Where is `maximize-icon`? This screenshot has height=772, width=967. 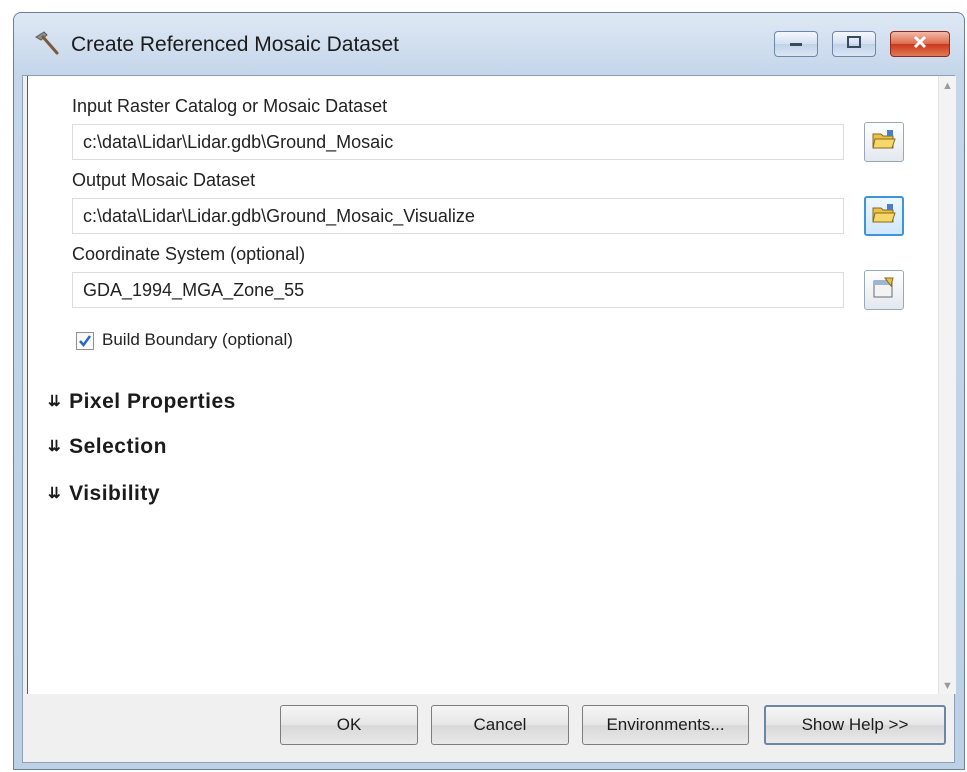 maximize-icon is located at coordinates (854, 44).